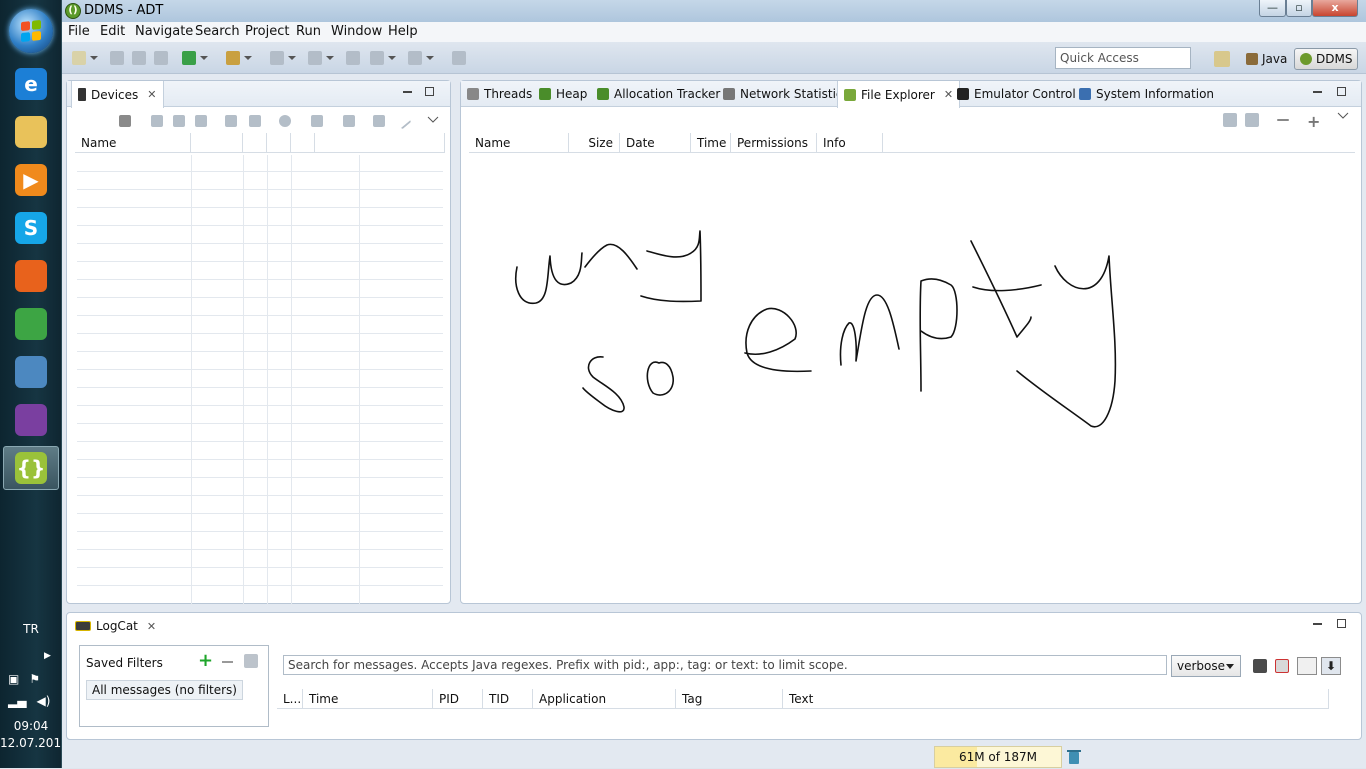 Image resolution: width=1366 pixels, height=769 pixels. I want to click on title-bar: () DDMS - ADT — ▫ x, so click(714, 11).